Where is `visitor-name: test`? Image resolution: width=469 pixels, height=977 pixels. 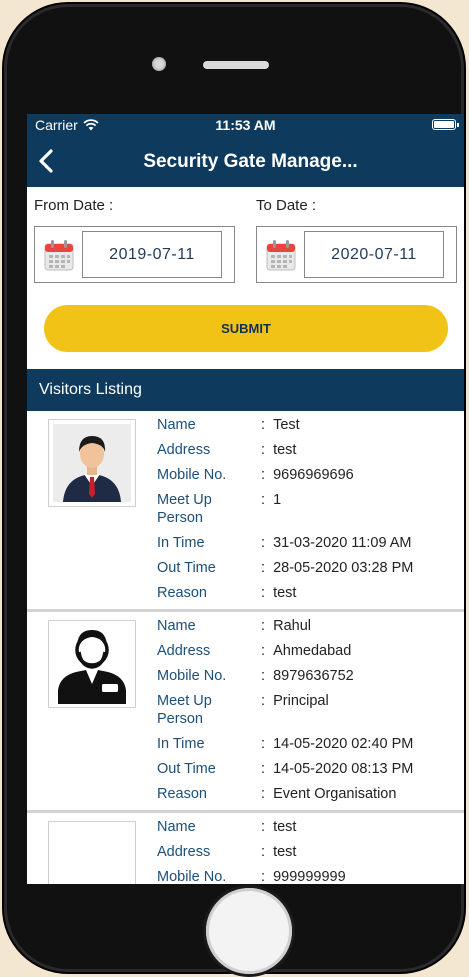
visitor-name: test is located at coordinates (278, 830).